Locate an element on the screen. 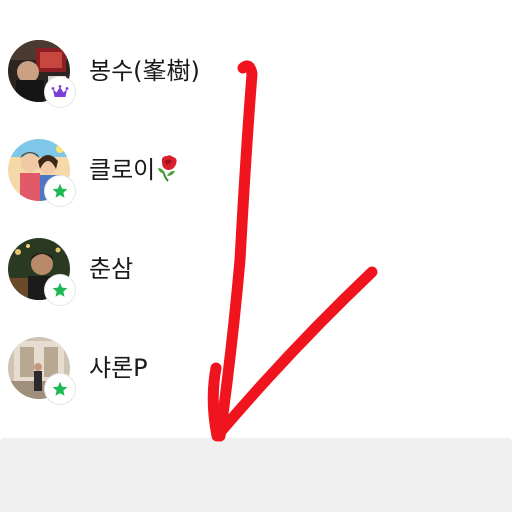  crown-icon is located at coordinates (60, 91).